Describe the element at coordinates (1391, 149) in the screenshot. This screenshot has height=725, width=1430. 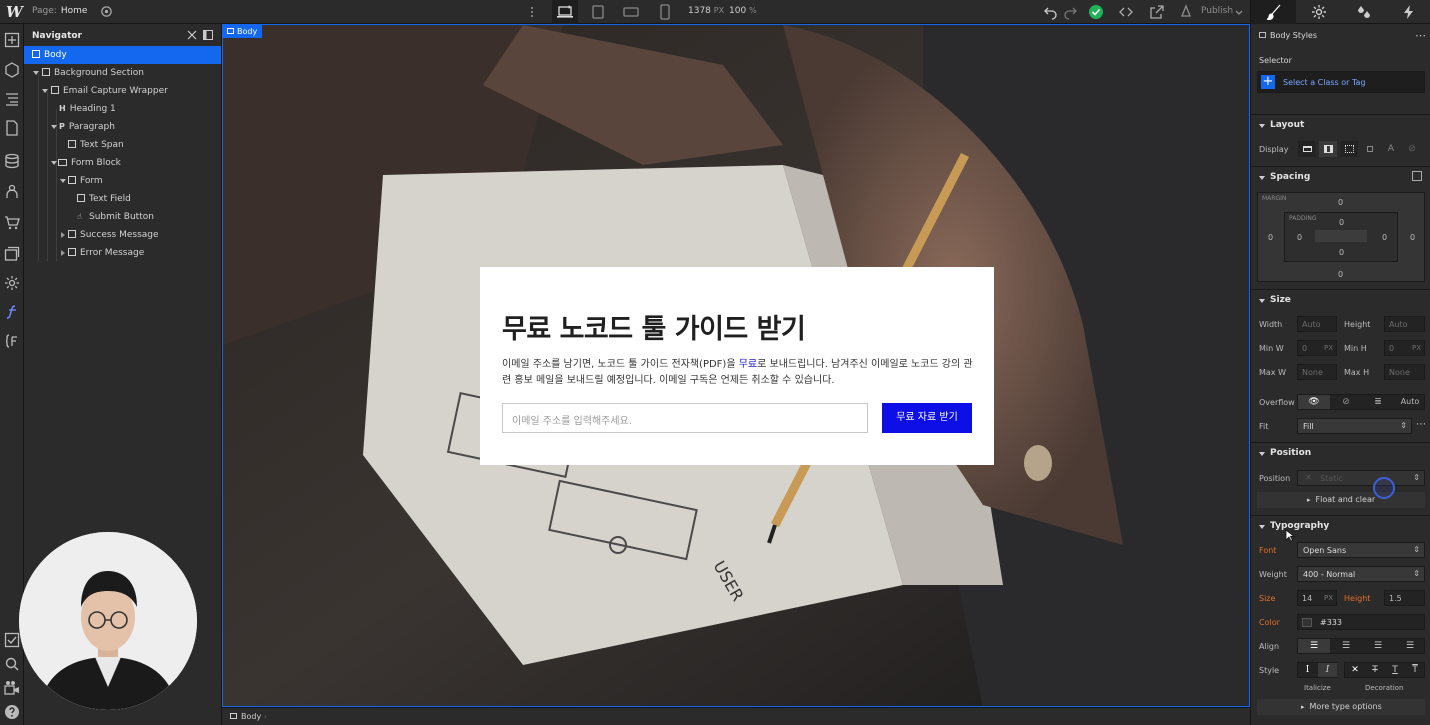
I see `display-inline-option: A` at that location.